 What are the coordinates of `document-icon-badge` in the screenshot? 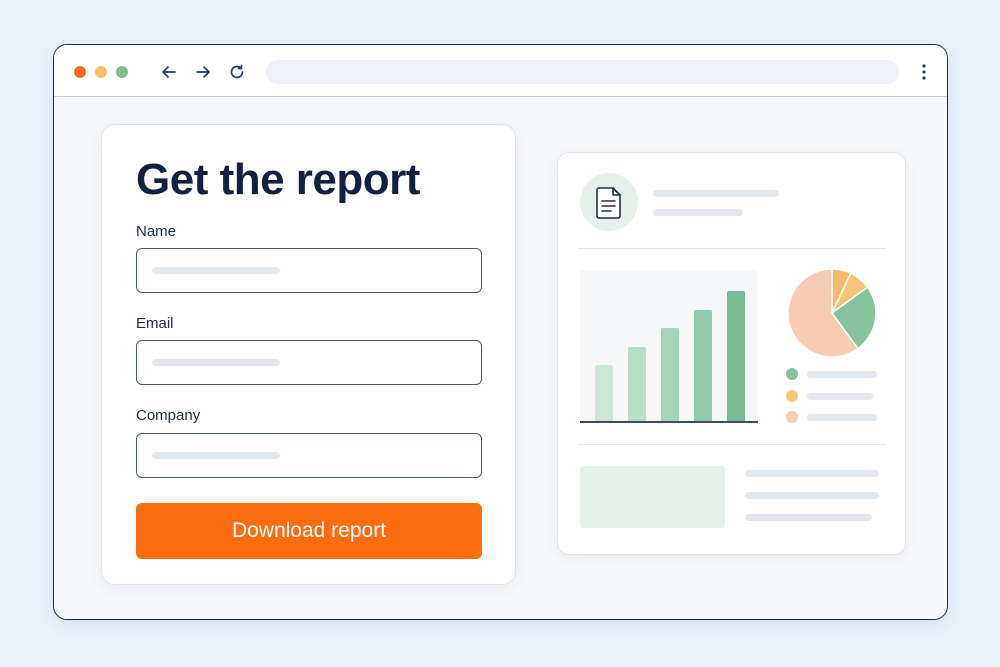 It's located at (609, 202).